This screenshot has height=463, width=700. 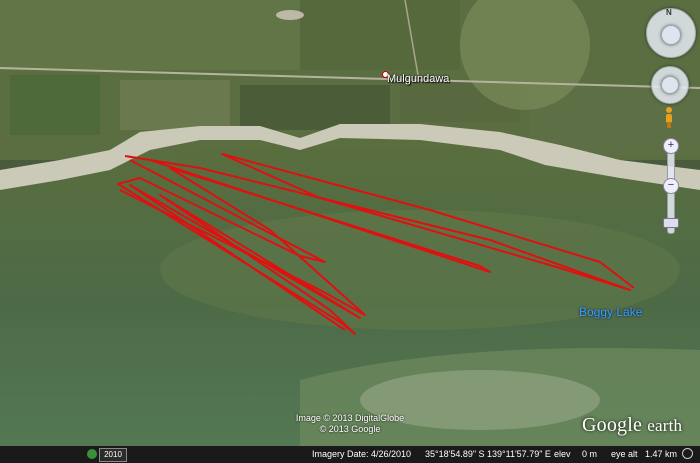 I want to click on eye-alt-label: eye alt, so click(x=624, y=454).